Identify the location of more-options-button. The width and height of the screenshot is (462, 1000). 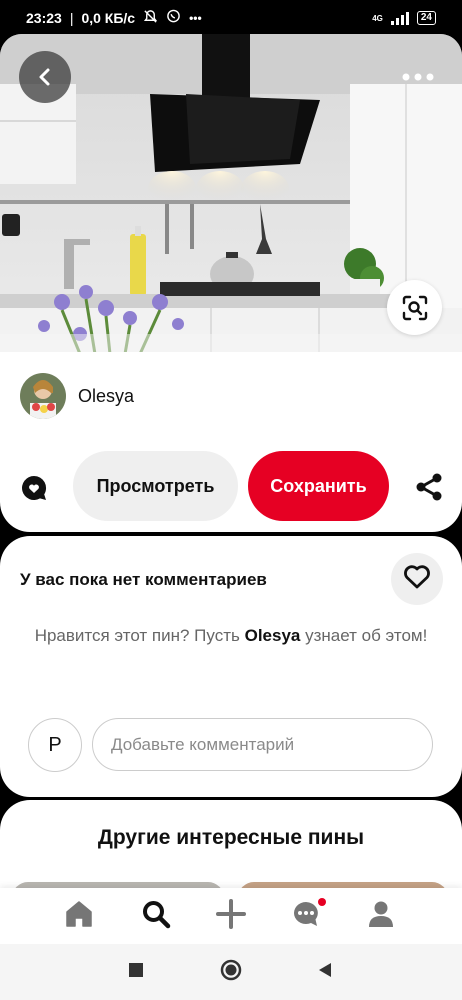
(418, 77).